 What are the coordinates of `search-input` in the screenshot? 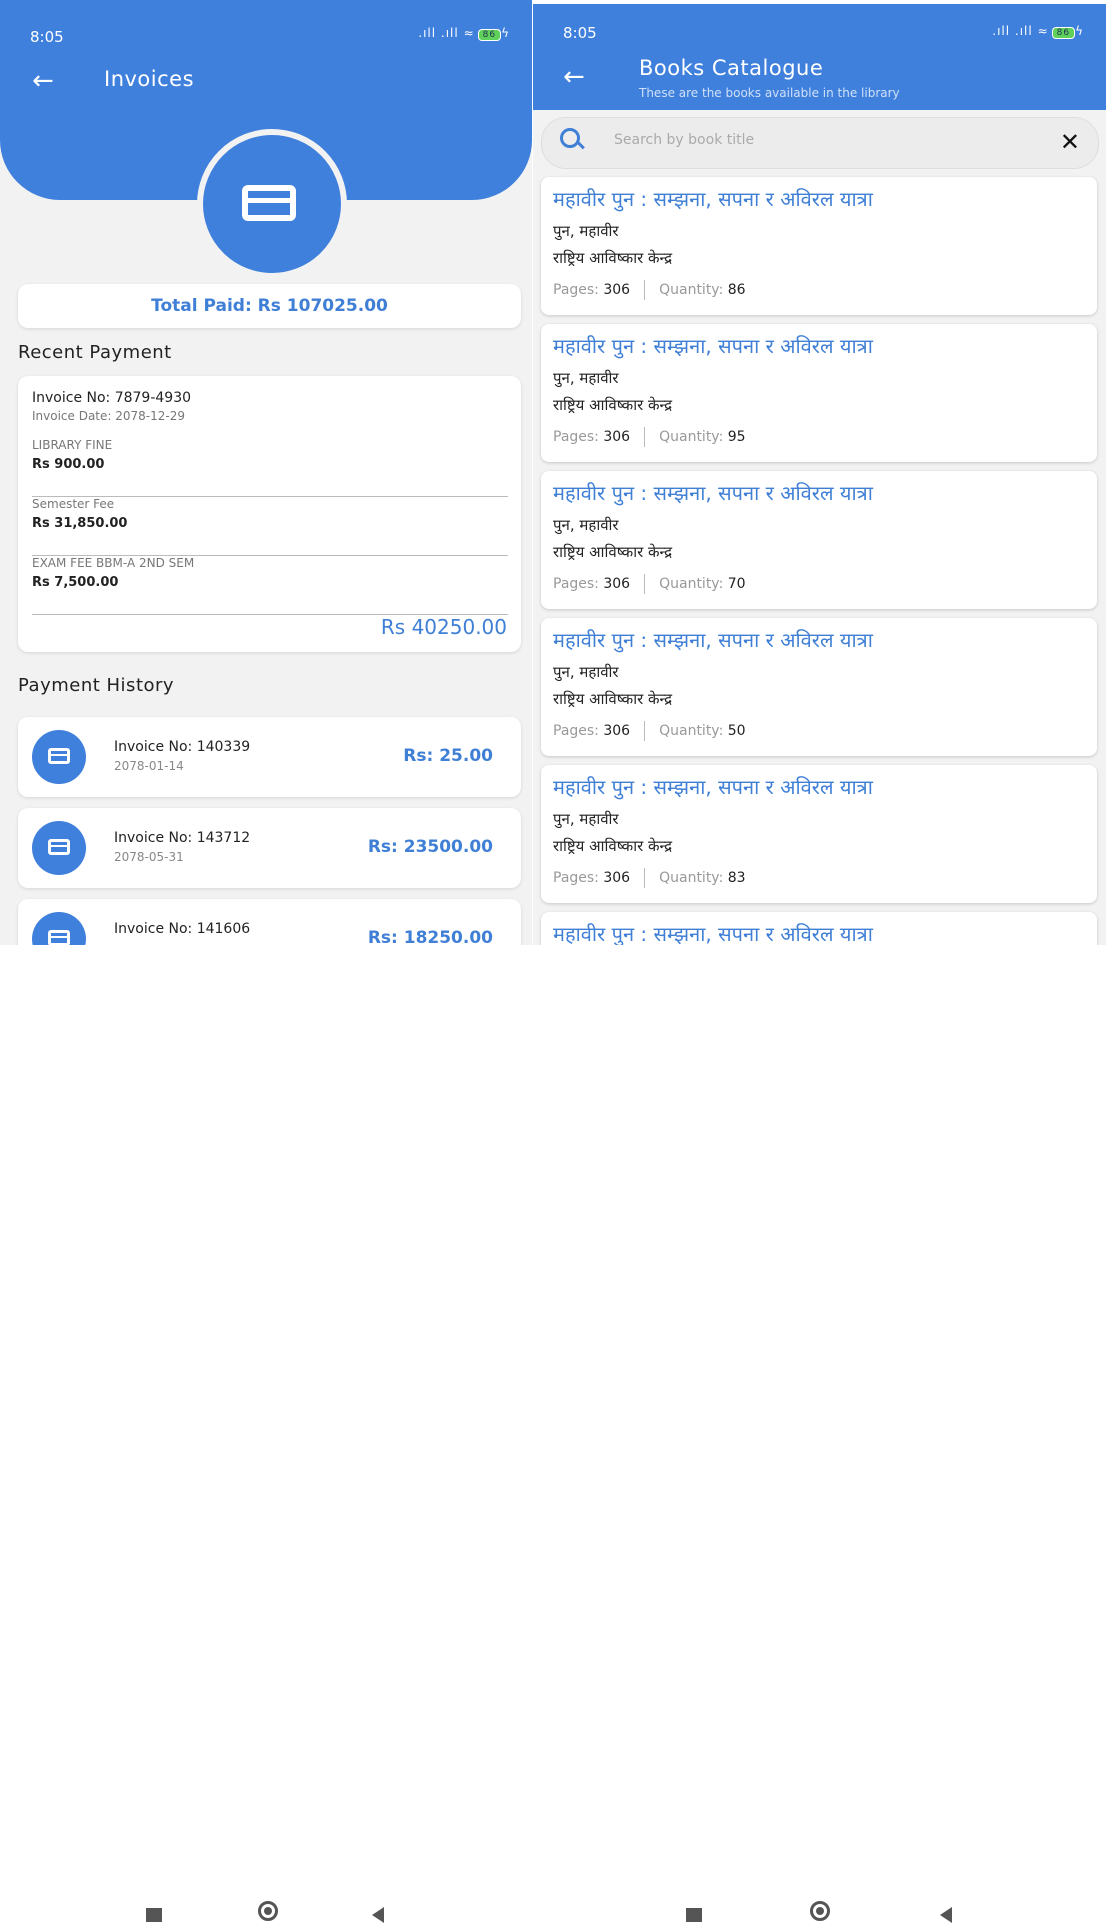 It's located at (814, 140).